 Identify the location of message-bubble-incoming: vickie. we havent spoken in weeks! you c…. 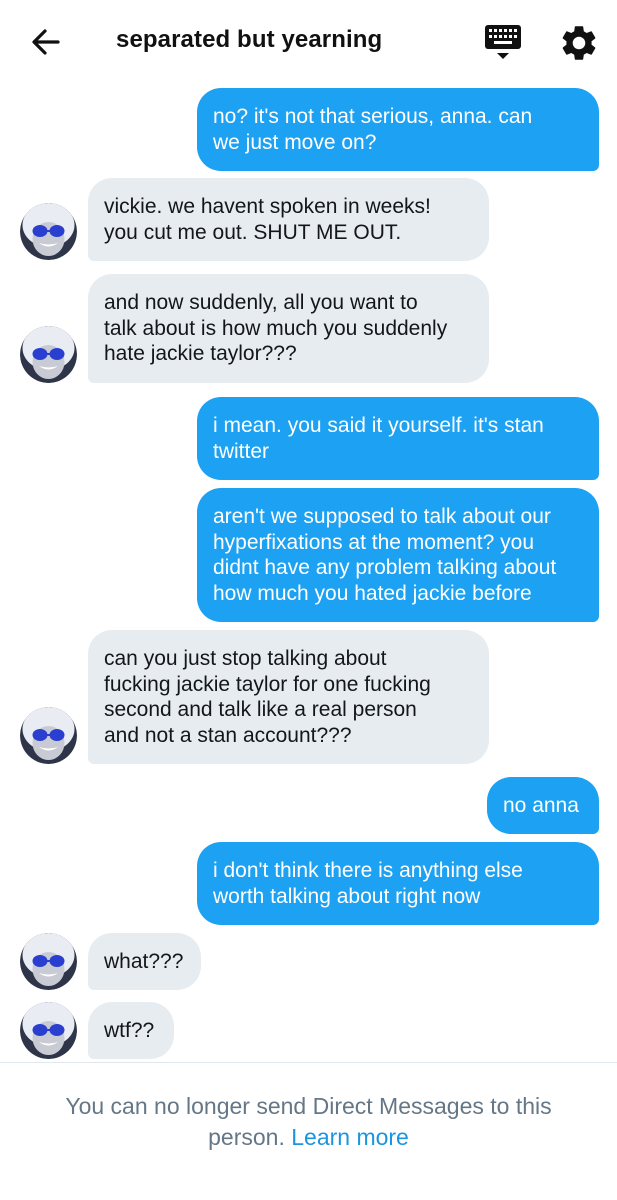
(288, 219).